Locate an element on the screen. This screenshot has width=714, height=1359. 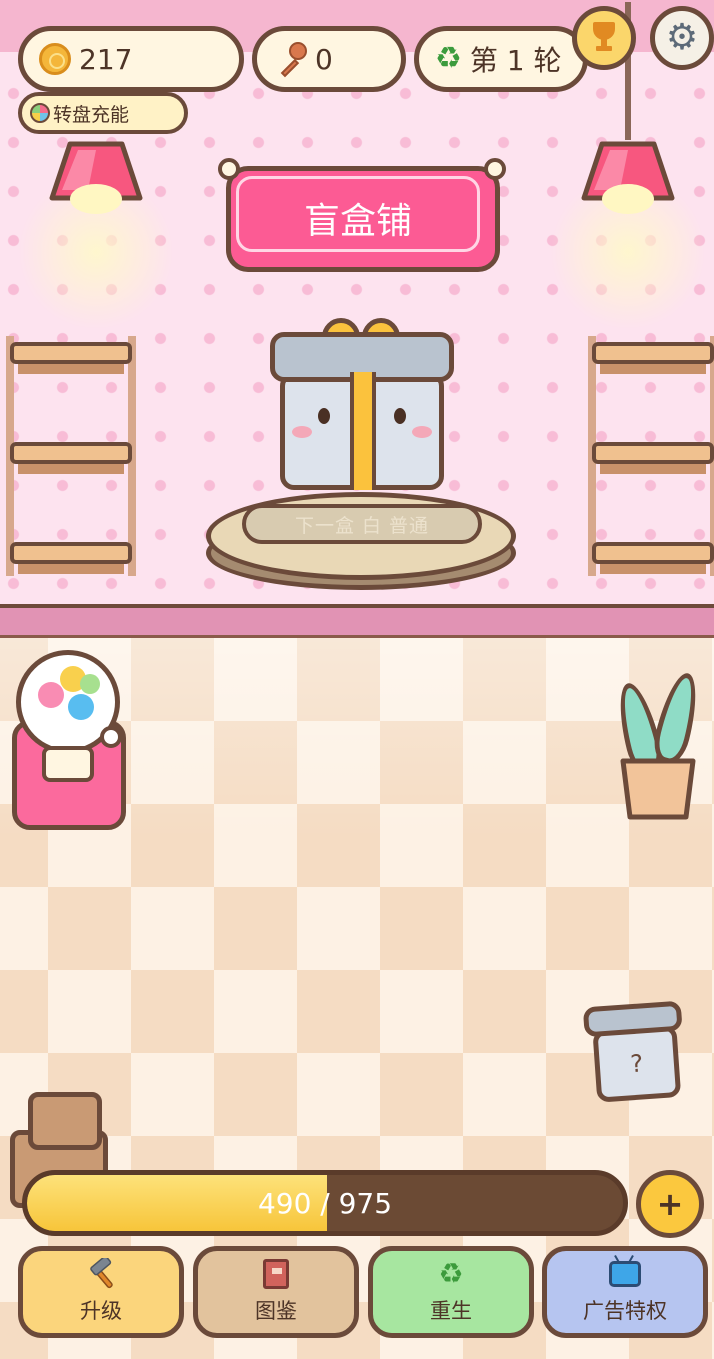
gumball-machine is located at coordinates (69, 741).